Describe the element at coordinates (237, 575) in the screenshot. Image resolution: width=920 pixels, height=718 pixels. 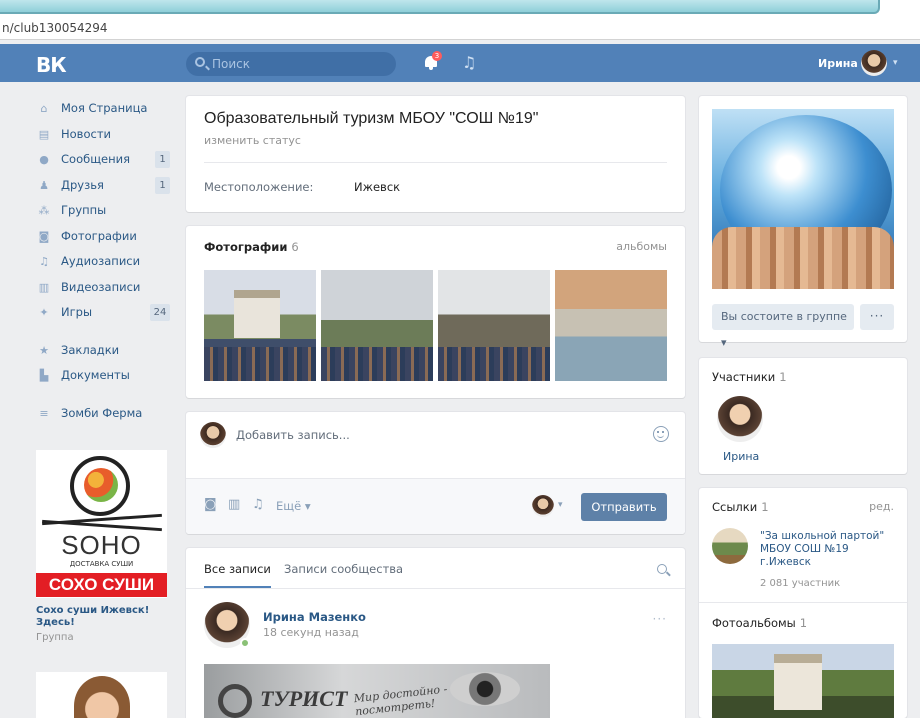
I see `tab-all-posts: Все записи` at that location.